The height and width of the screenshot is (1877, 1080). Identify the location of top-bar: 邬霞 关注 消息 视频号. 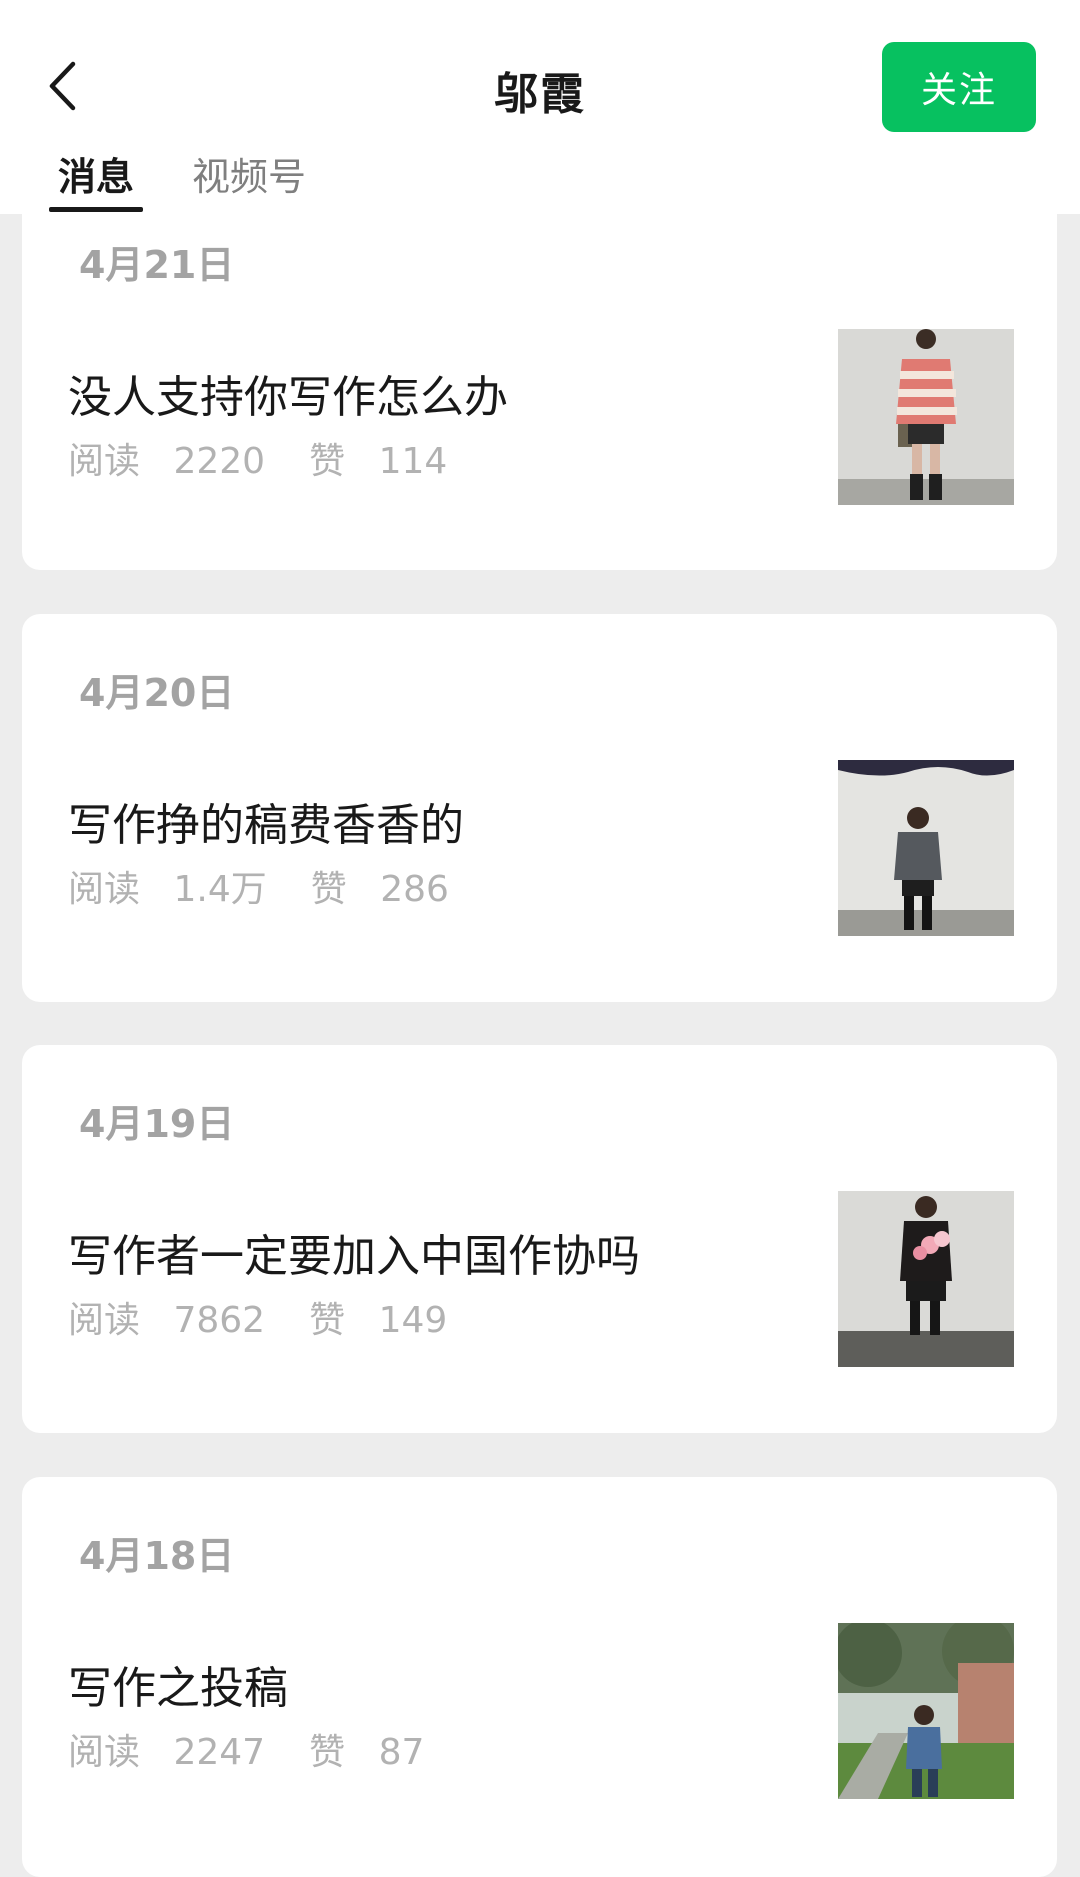
(540, 107).